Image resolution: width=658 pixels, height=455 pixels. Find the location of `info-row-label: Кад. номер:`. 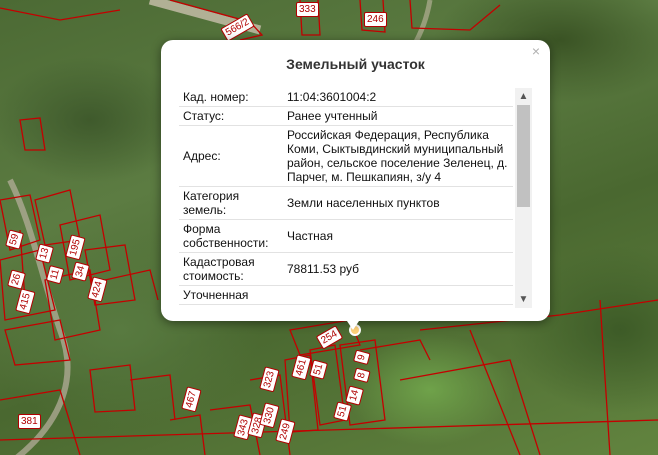

info-row-label: Кад. номер: is located at coordinates (231, 97).